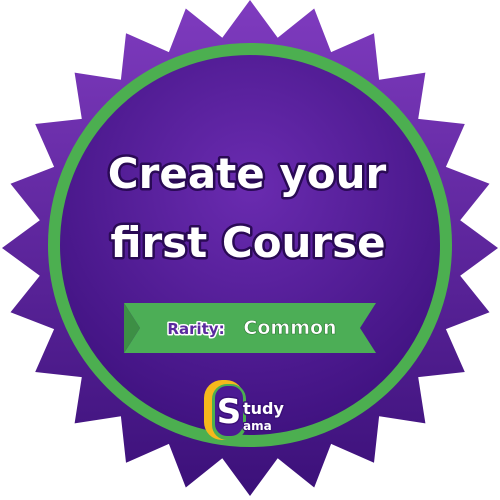 This screenshot has height=500, width=500. Describe the element at coordinates (195, 329) in the screenshot. I see `rarity-label: Rarity:` at that location.